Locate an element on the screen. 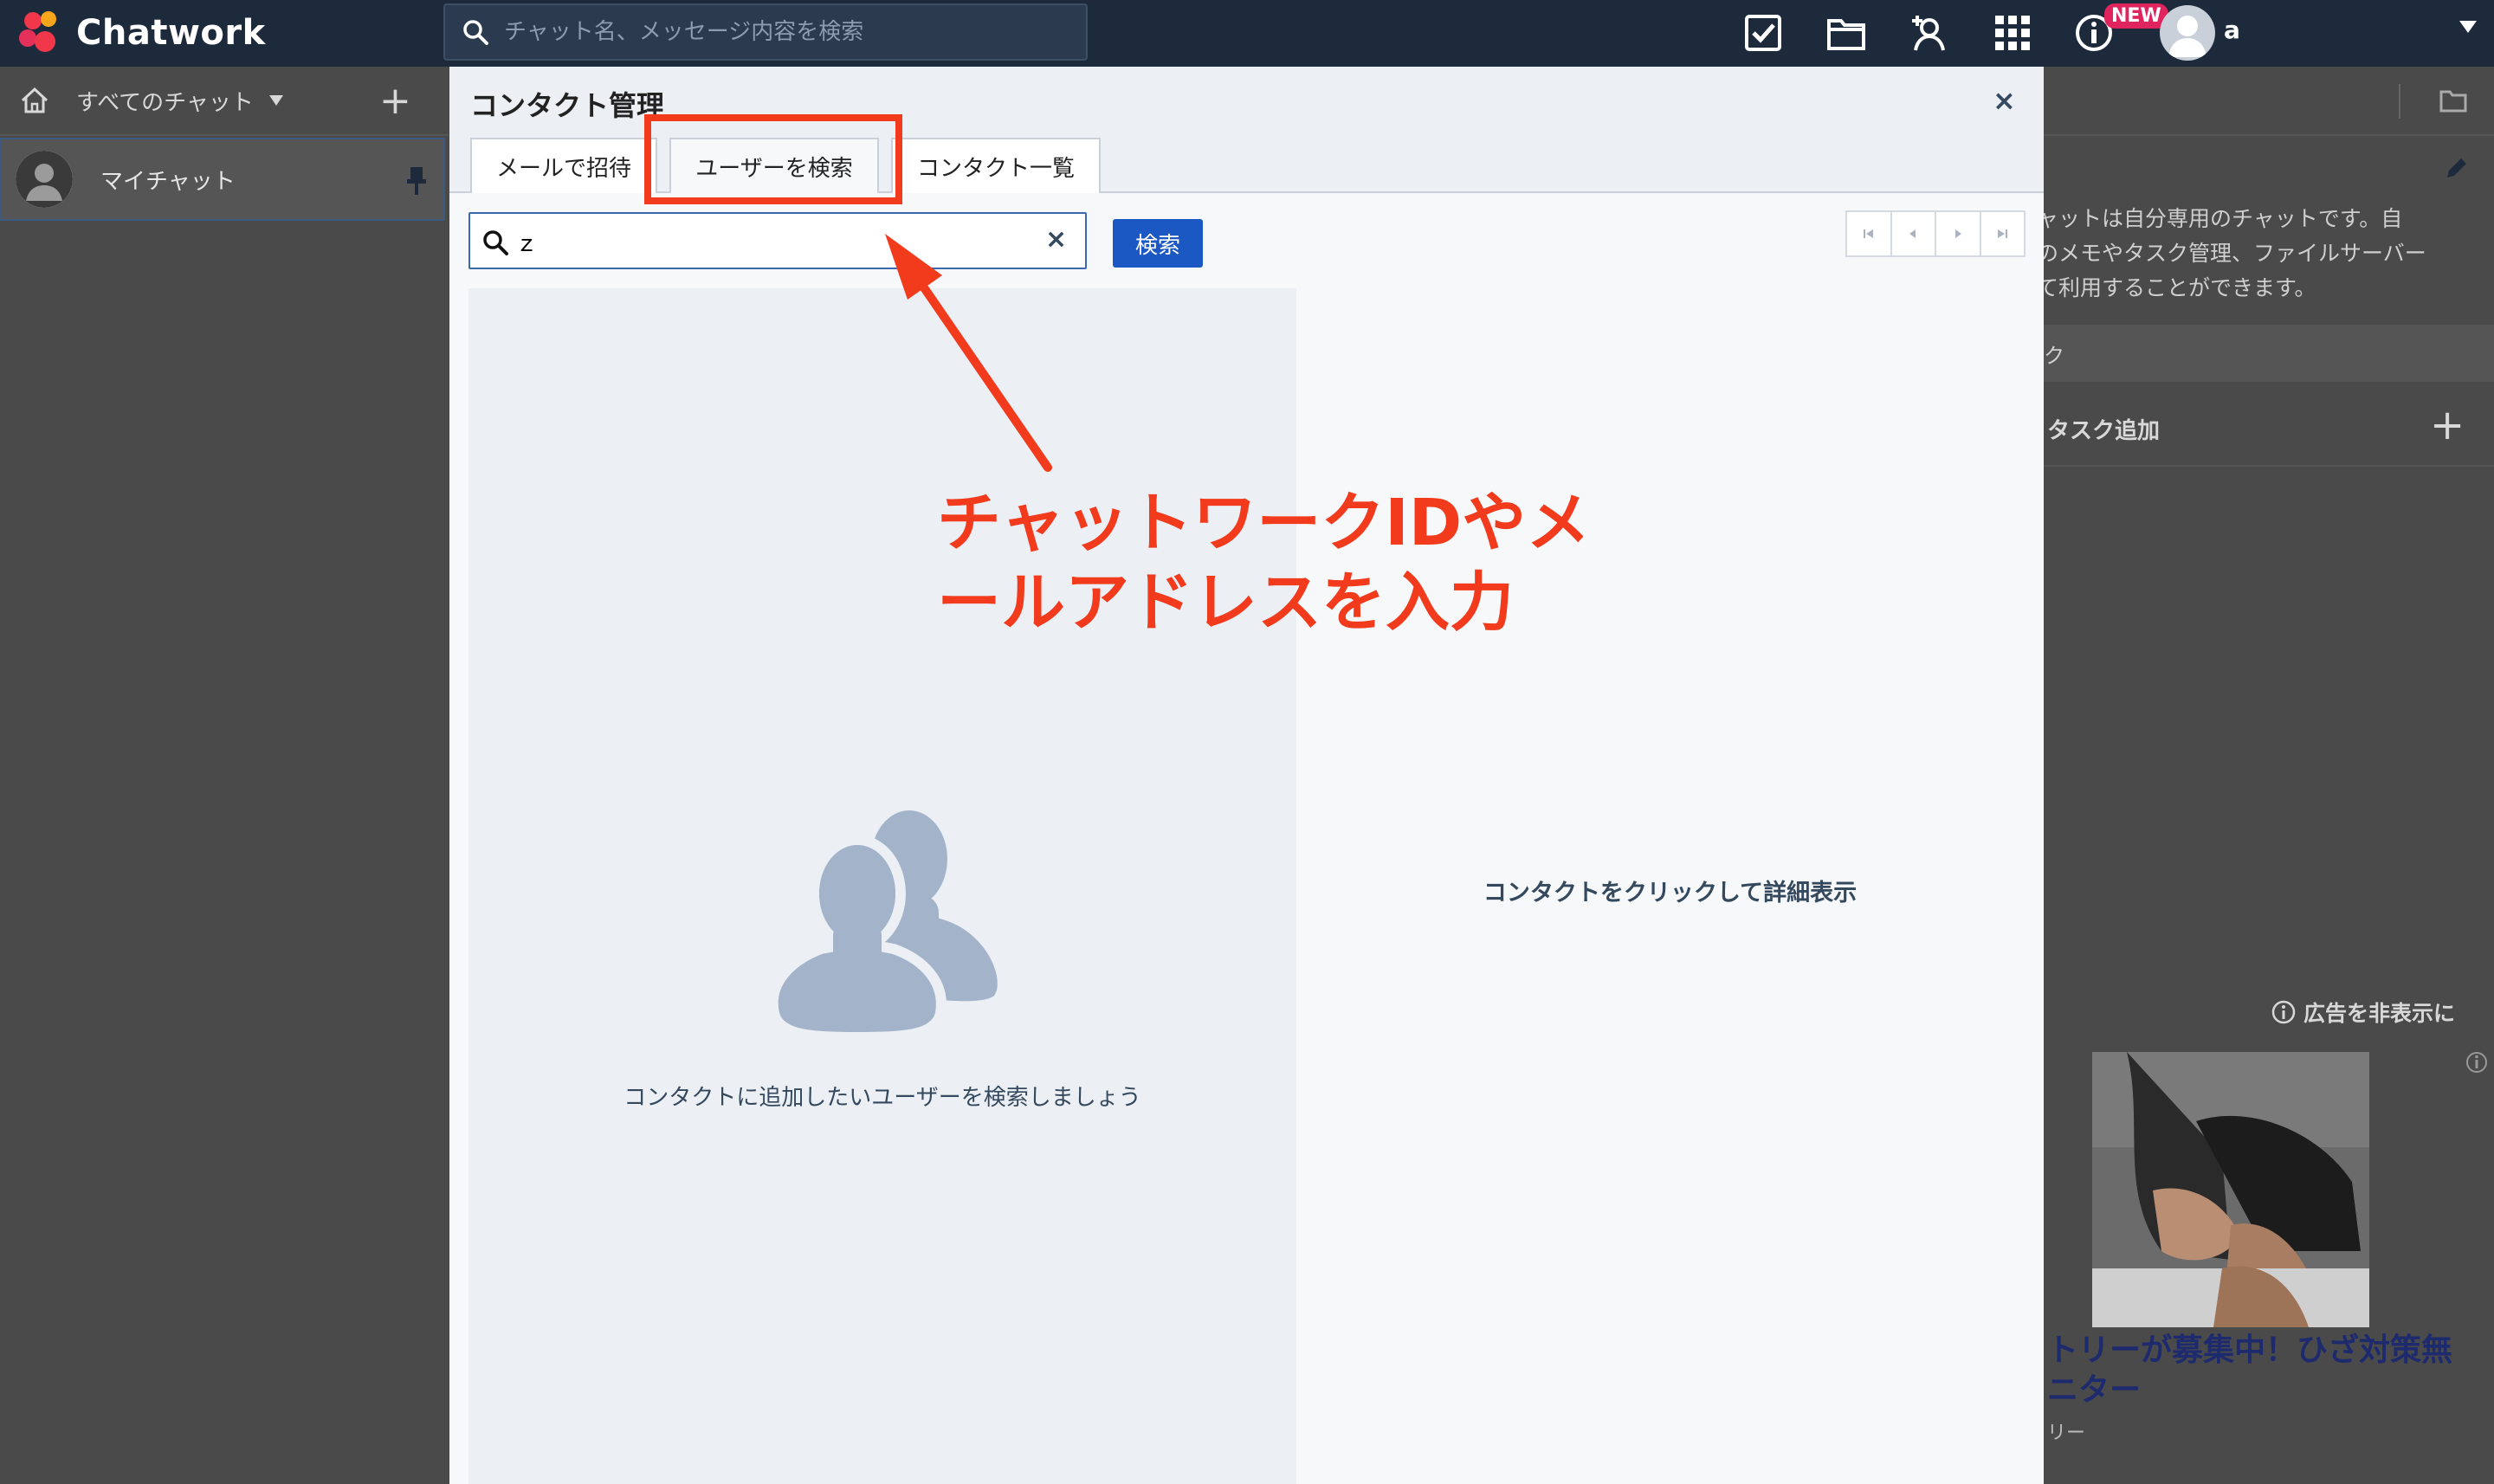 This screenshot has height=1484, width=2494. file-folder-icon is located at coordinates (1846, 33).